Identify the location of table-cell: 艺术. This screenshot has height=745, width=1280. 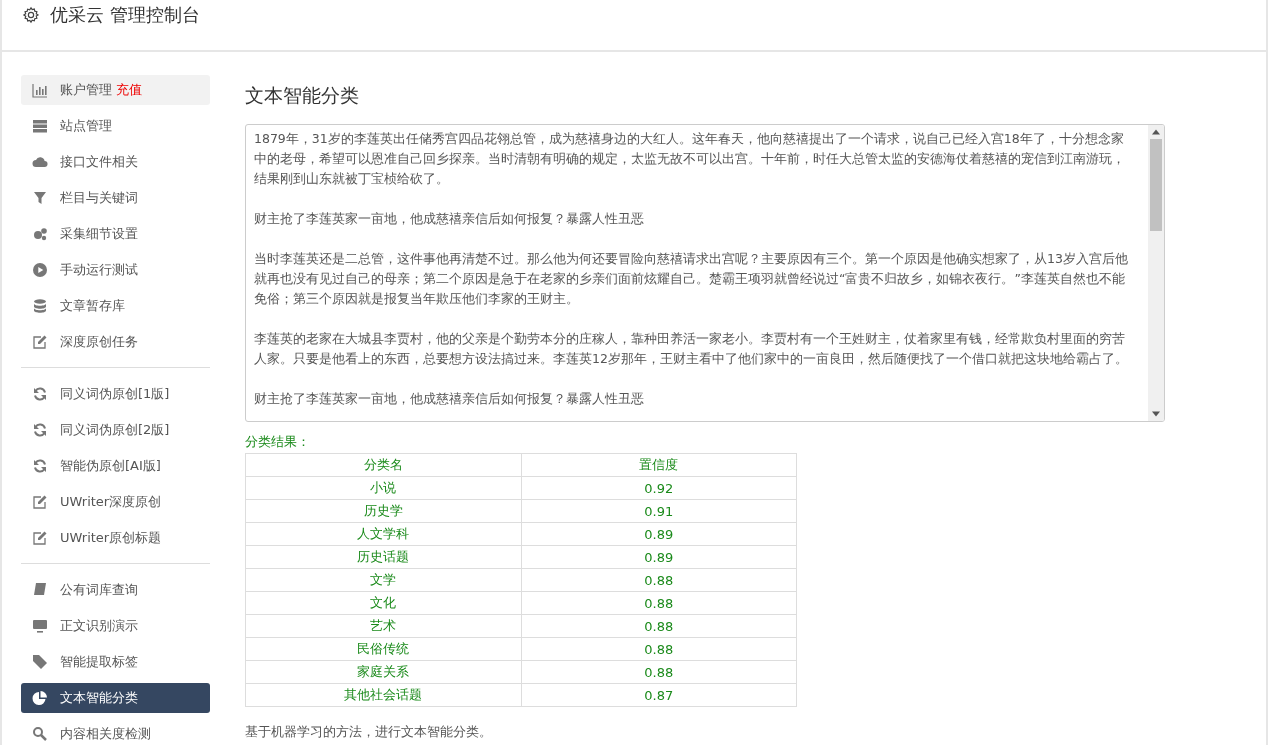
(383, 626).